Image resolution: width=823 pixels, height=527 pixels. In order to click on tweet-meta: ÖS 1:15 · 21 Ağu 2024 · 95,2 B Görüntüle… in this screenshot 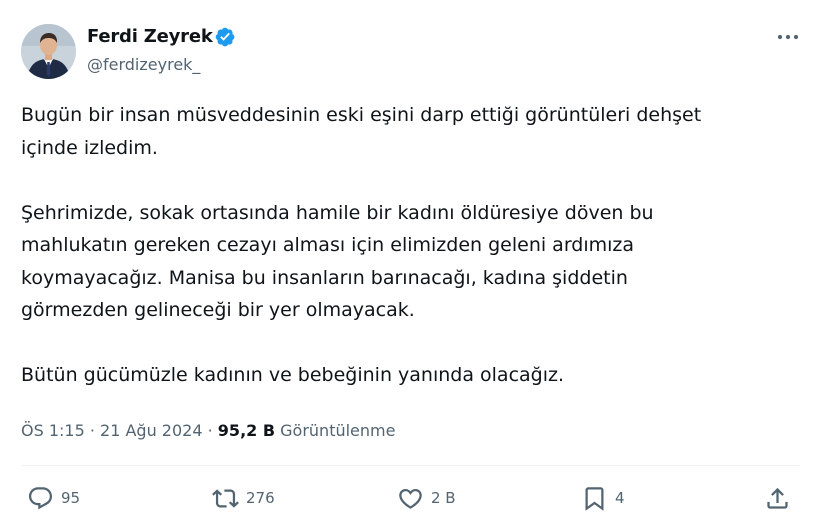, I will do `click(208, 431)`.